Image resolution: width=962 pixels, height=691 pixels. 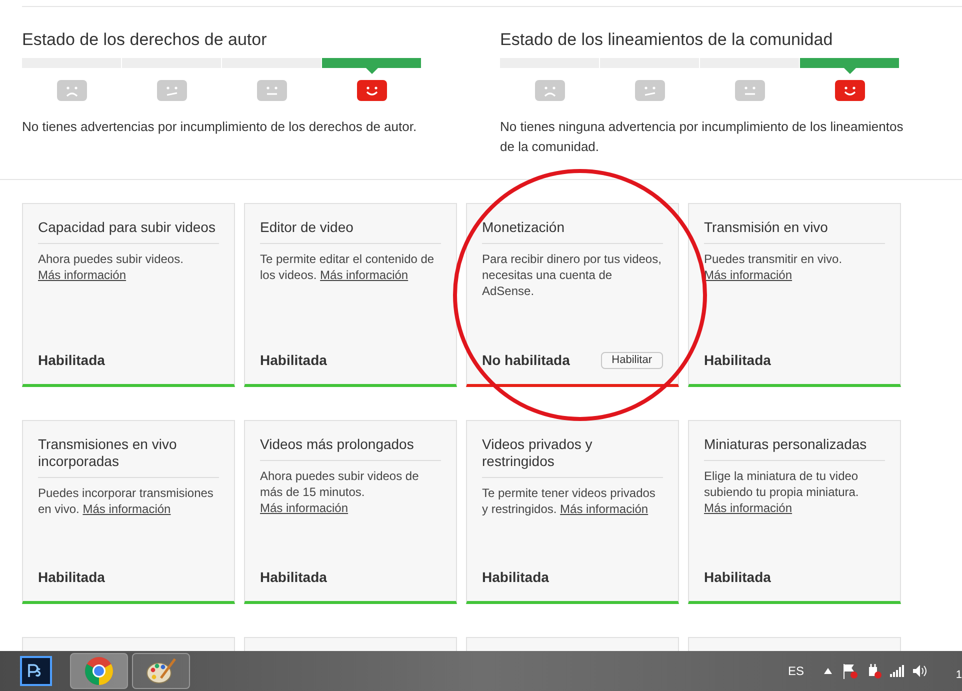 I want to click on card-description: Para recibir dinero por tus videos, necesitas una cuenta de AdSense., so click(x=572, y=275).